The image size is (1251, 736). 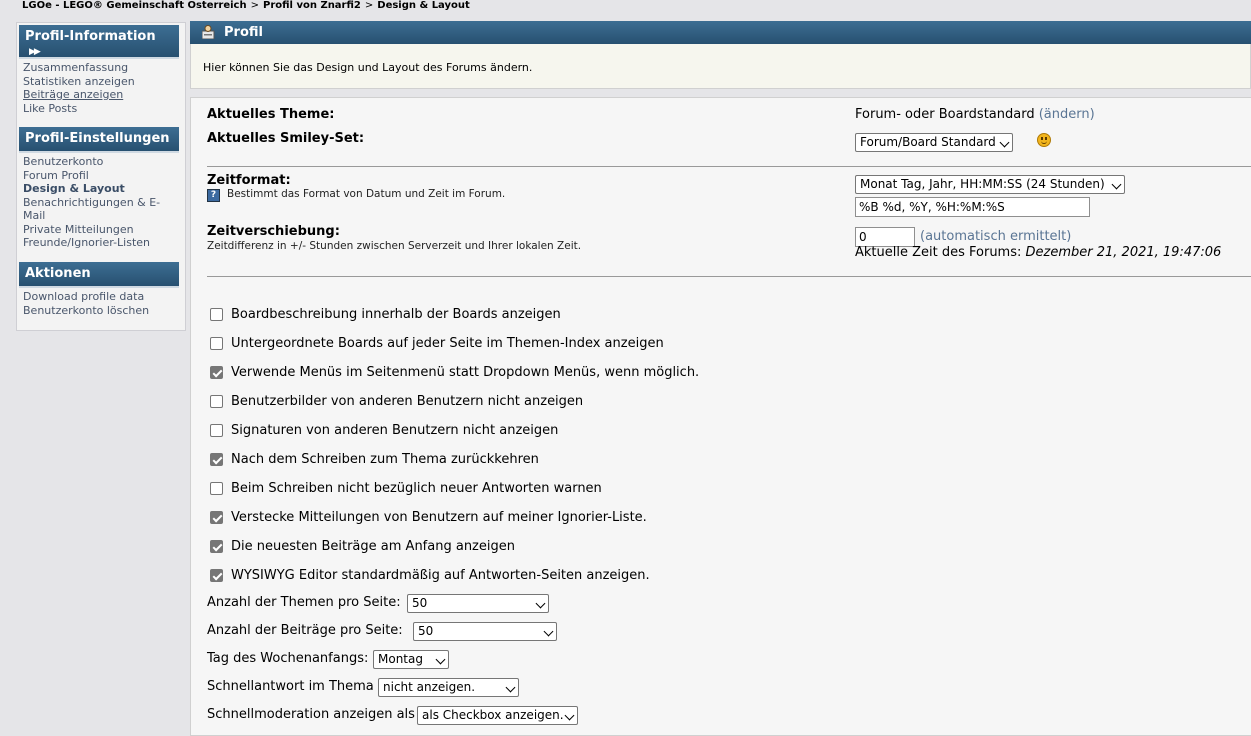 I want to click on option-label: Anzahl der Themen pro Seite:, so click(x=304, y=602).